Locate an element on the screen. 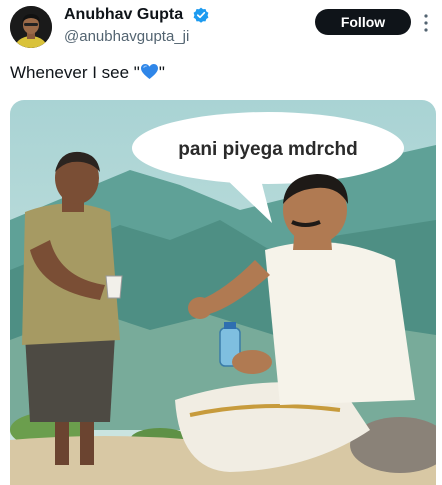 The height and width of the screenshot is (485, 442). display-name: Anubhav Gupta is located at coordinates (123, 15).